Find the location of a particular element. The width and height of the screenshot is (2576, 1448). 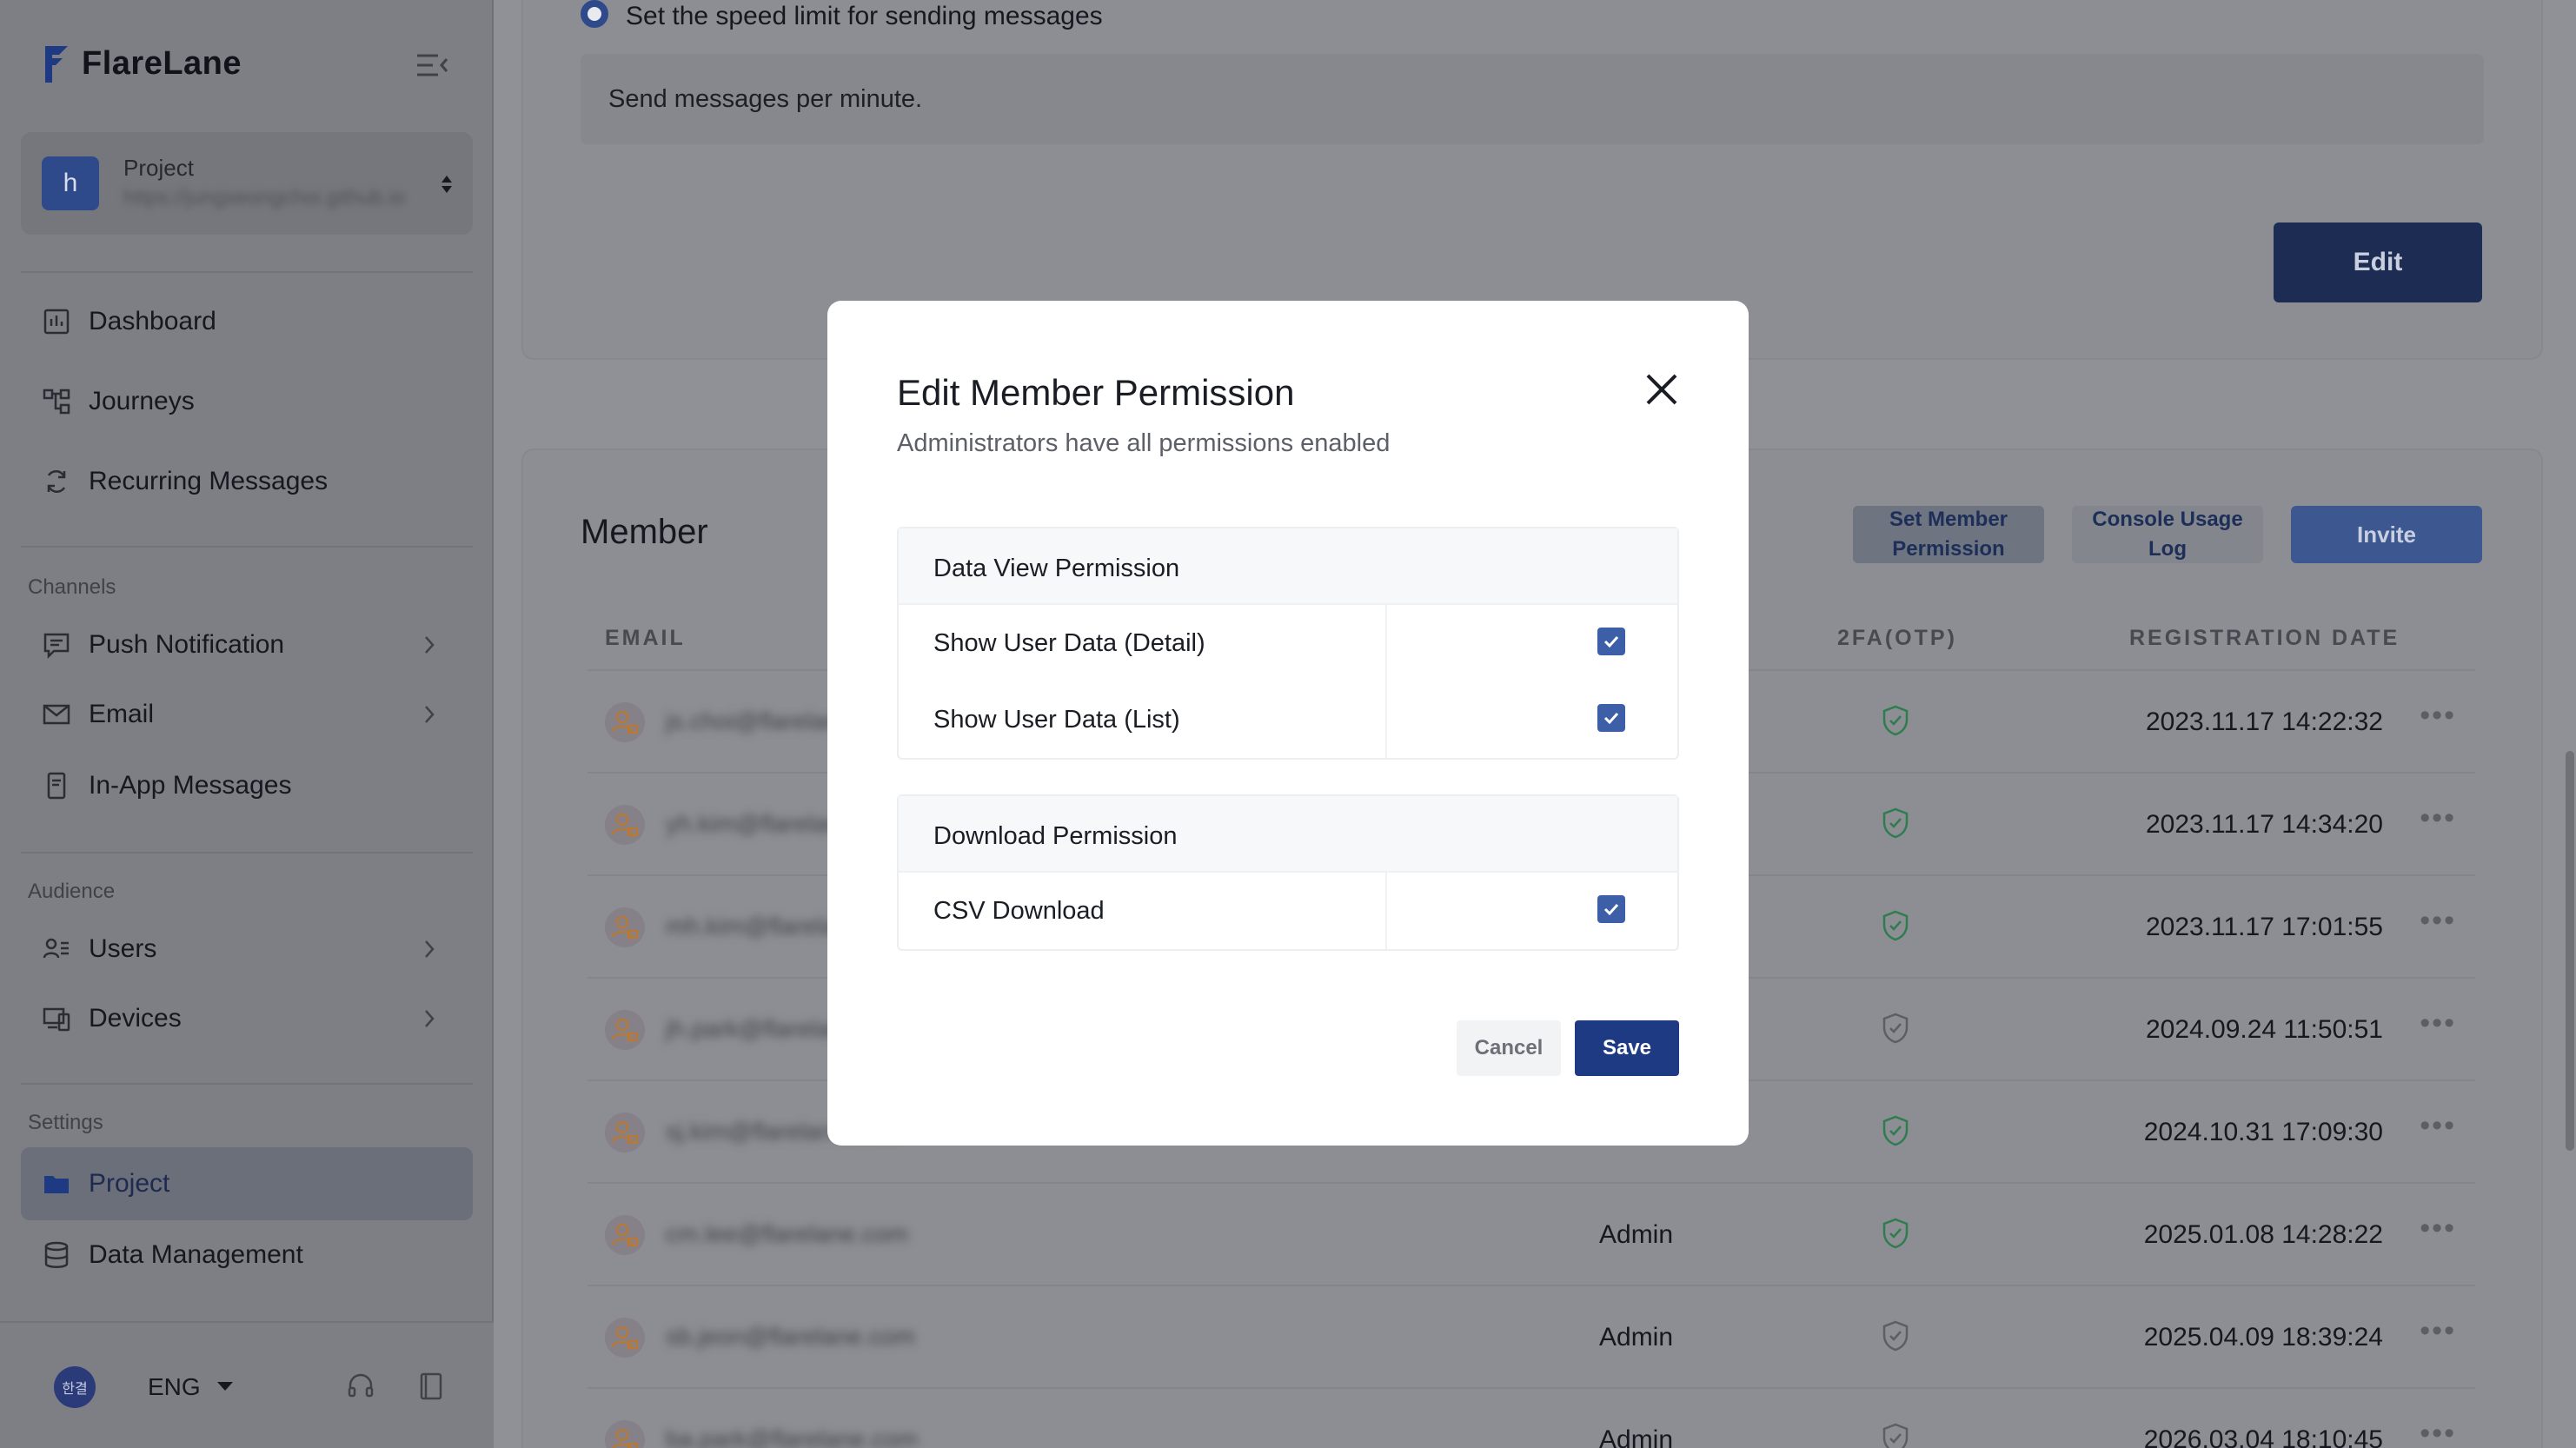

sidebar-item-email: Email is located at coordinates (247, 714).